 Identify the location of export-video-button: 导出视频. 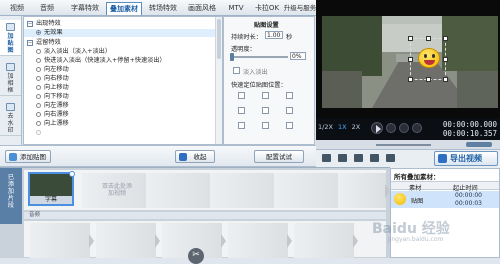
(466, 158).